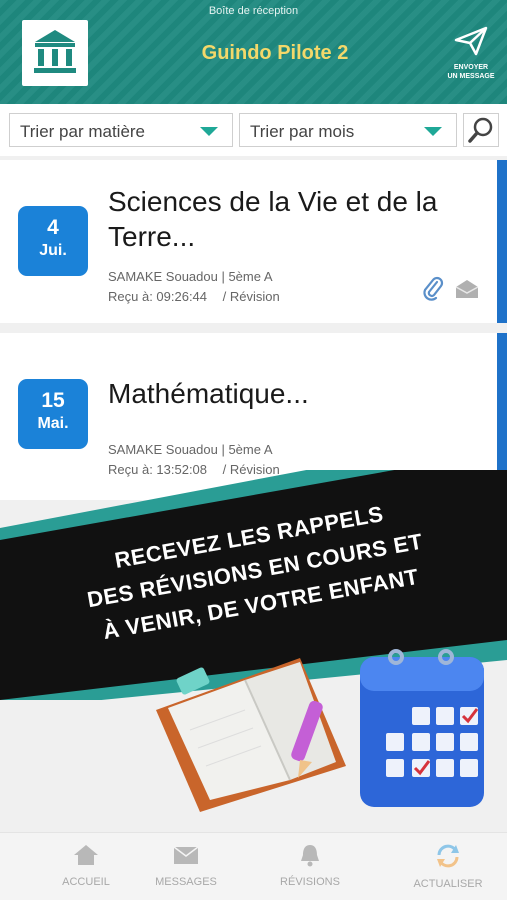 This screenshot has height=900, width=507. What do you see at coordinates (158, 469) in the screenshot?
I see `message-received-time: Reçu à: 13:52:08` at bounding box center [158, 469].